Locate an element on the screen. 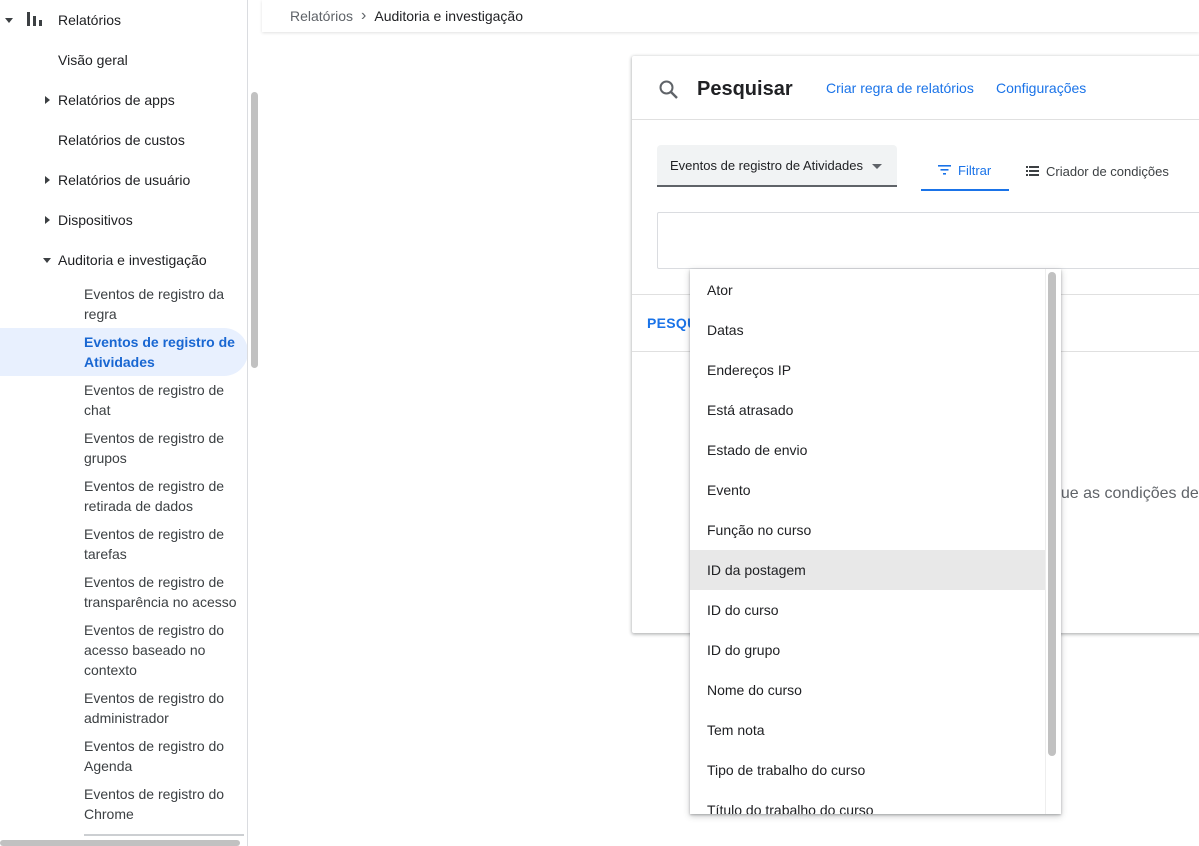 The width and height of the screenshot is (1199, 846). sidebar-subitem-admin-log: Eventos de registro do administrador is located at coordinates (164, 708).